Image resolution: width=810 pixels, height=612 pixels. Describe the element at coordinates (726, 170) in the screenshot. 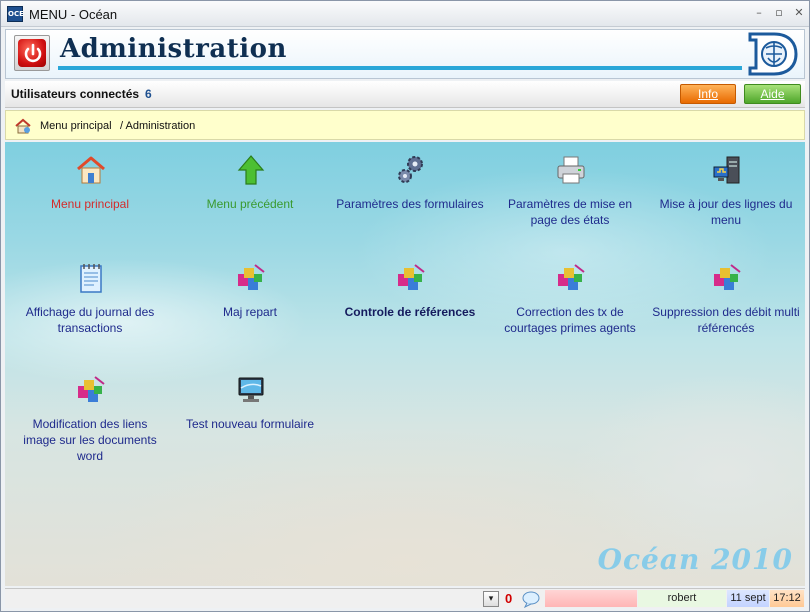

I see `server-icon` at that location.